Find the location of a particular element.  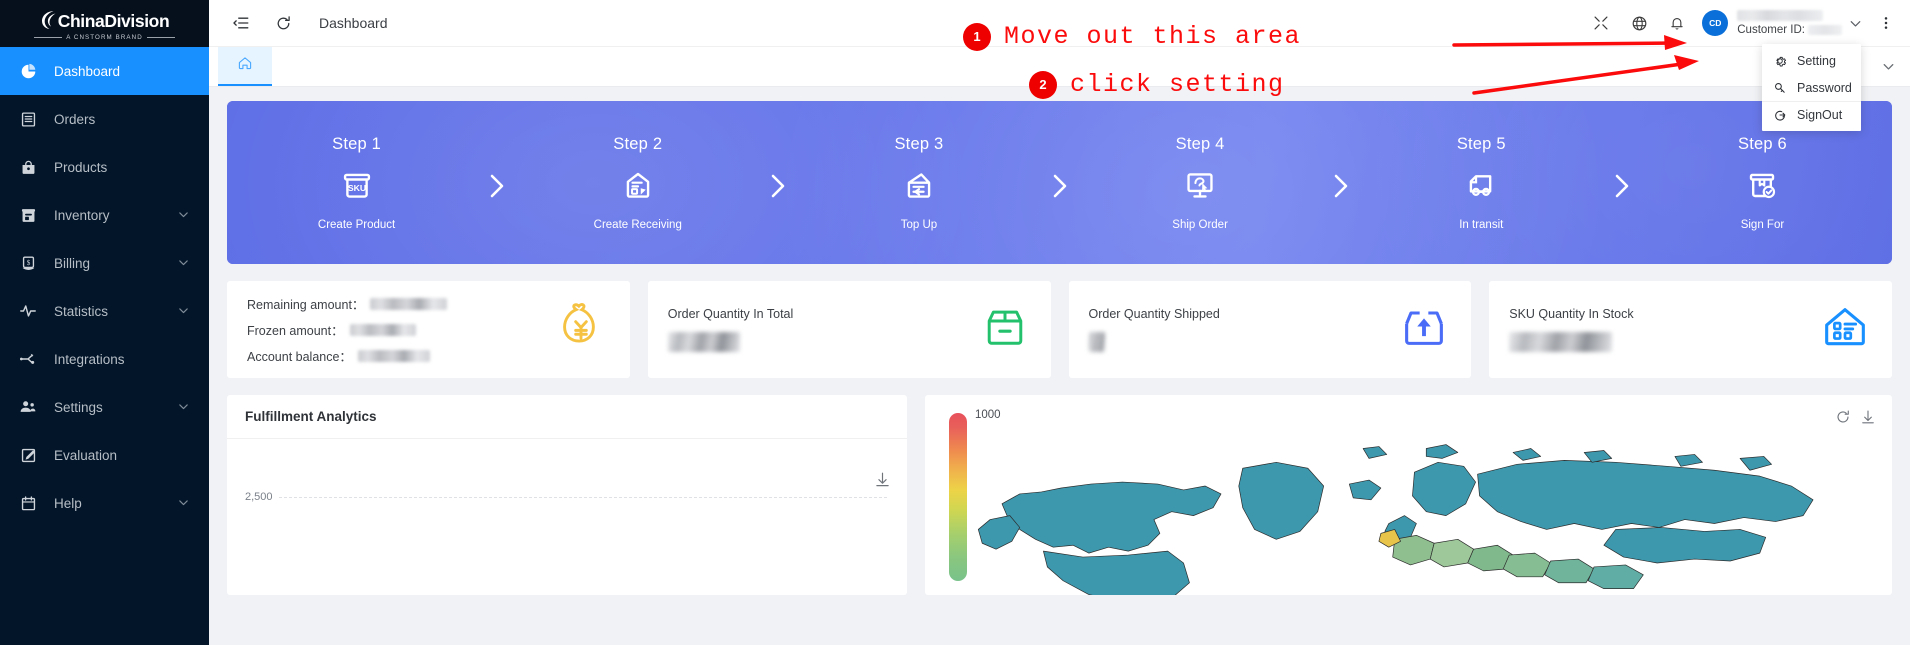

more-vertical-icon is located at coordinates (1886, 23).